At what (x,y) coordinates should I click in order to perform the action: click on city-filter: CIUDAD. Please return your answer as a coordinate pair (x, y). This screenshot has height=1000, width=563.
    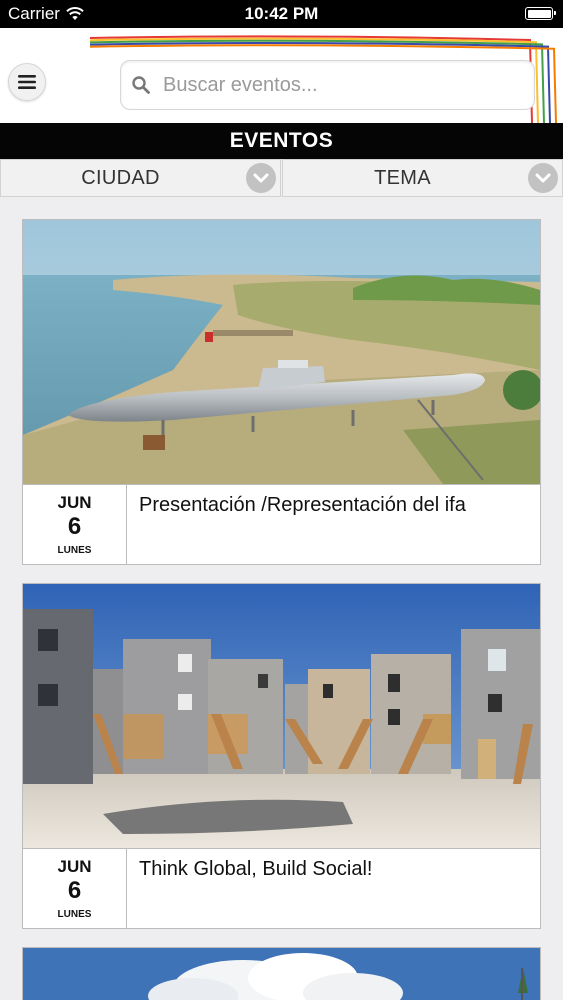
    Looking at the image, I should click on (140, 178).